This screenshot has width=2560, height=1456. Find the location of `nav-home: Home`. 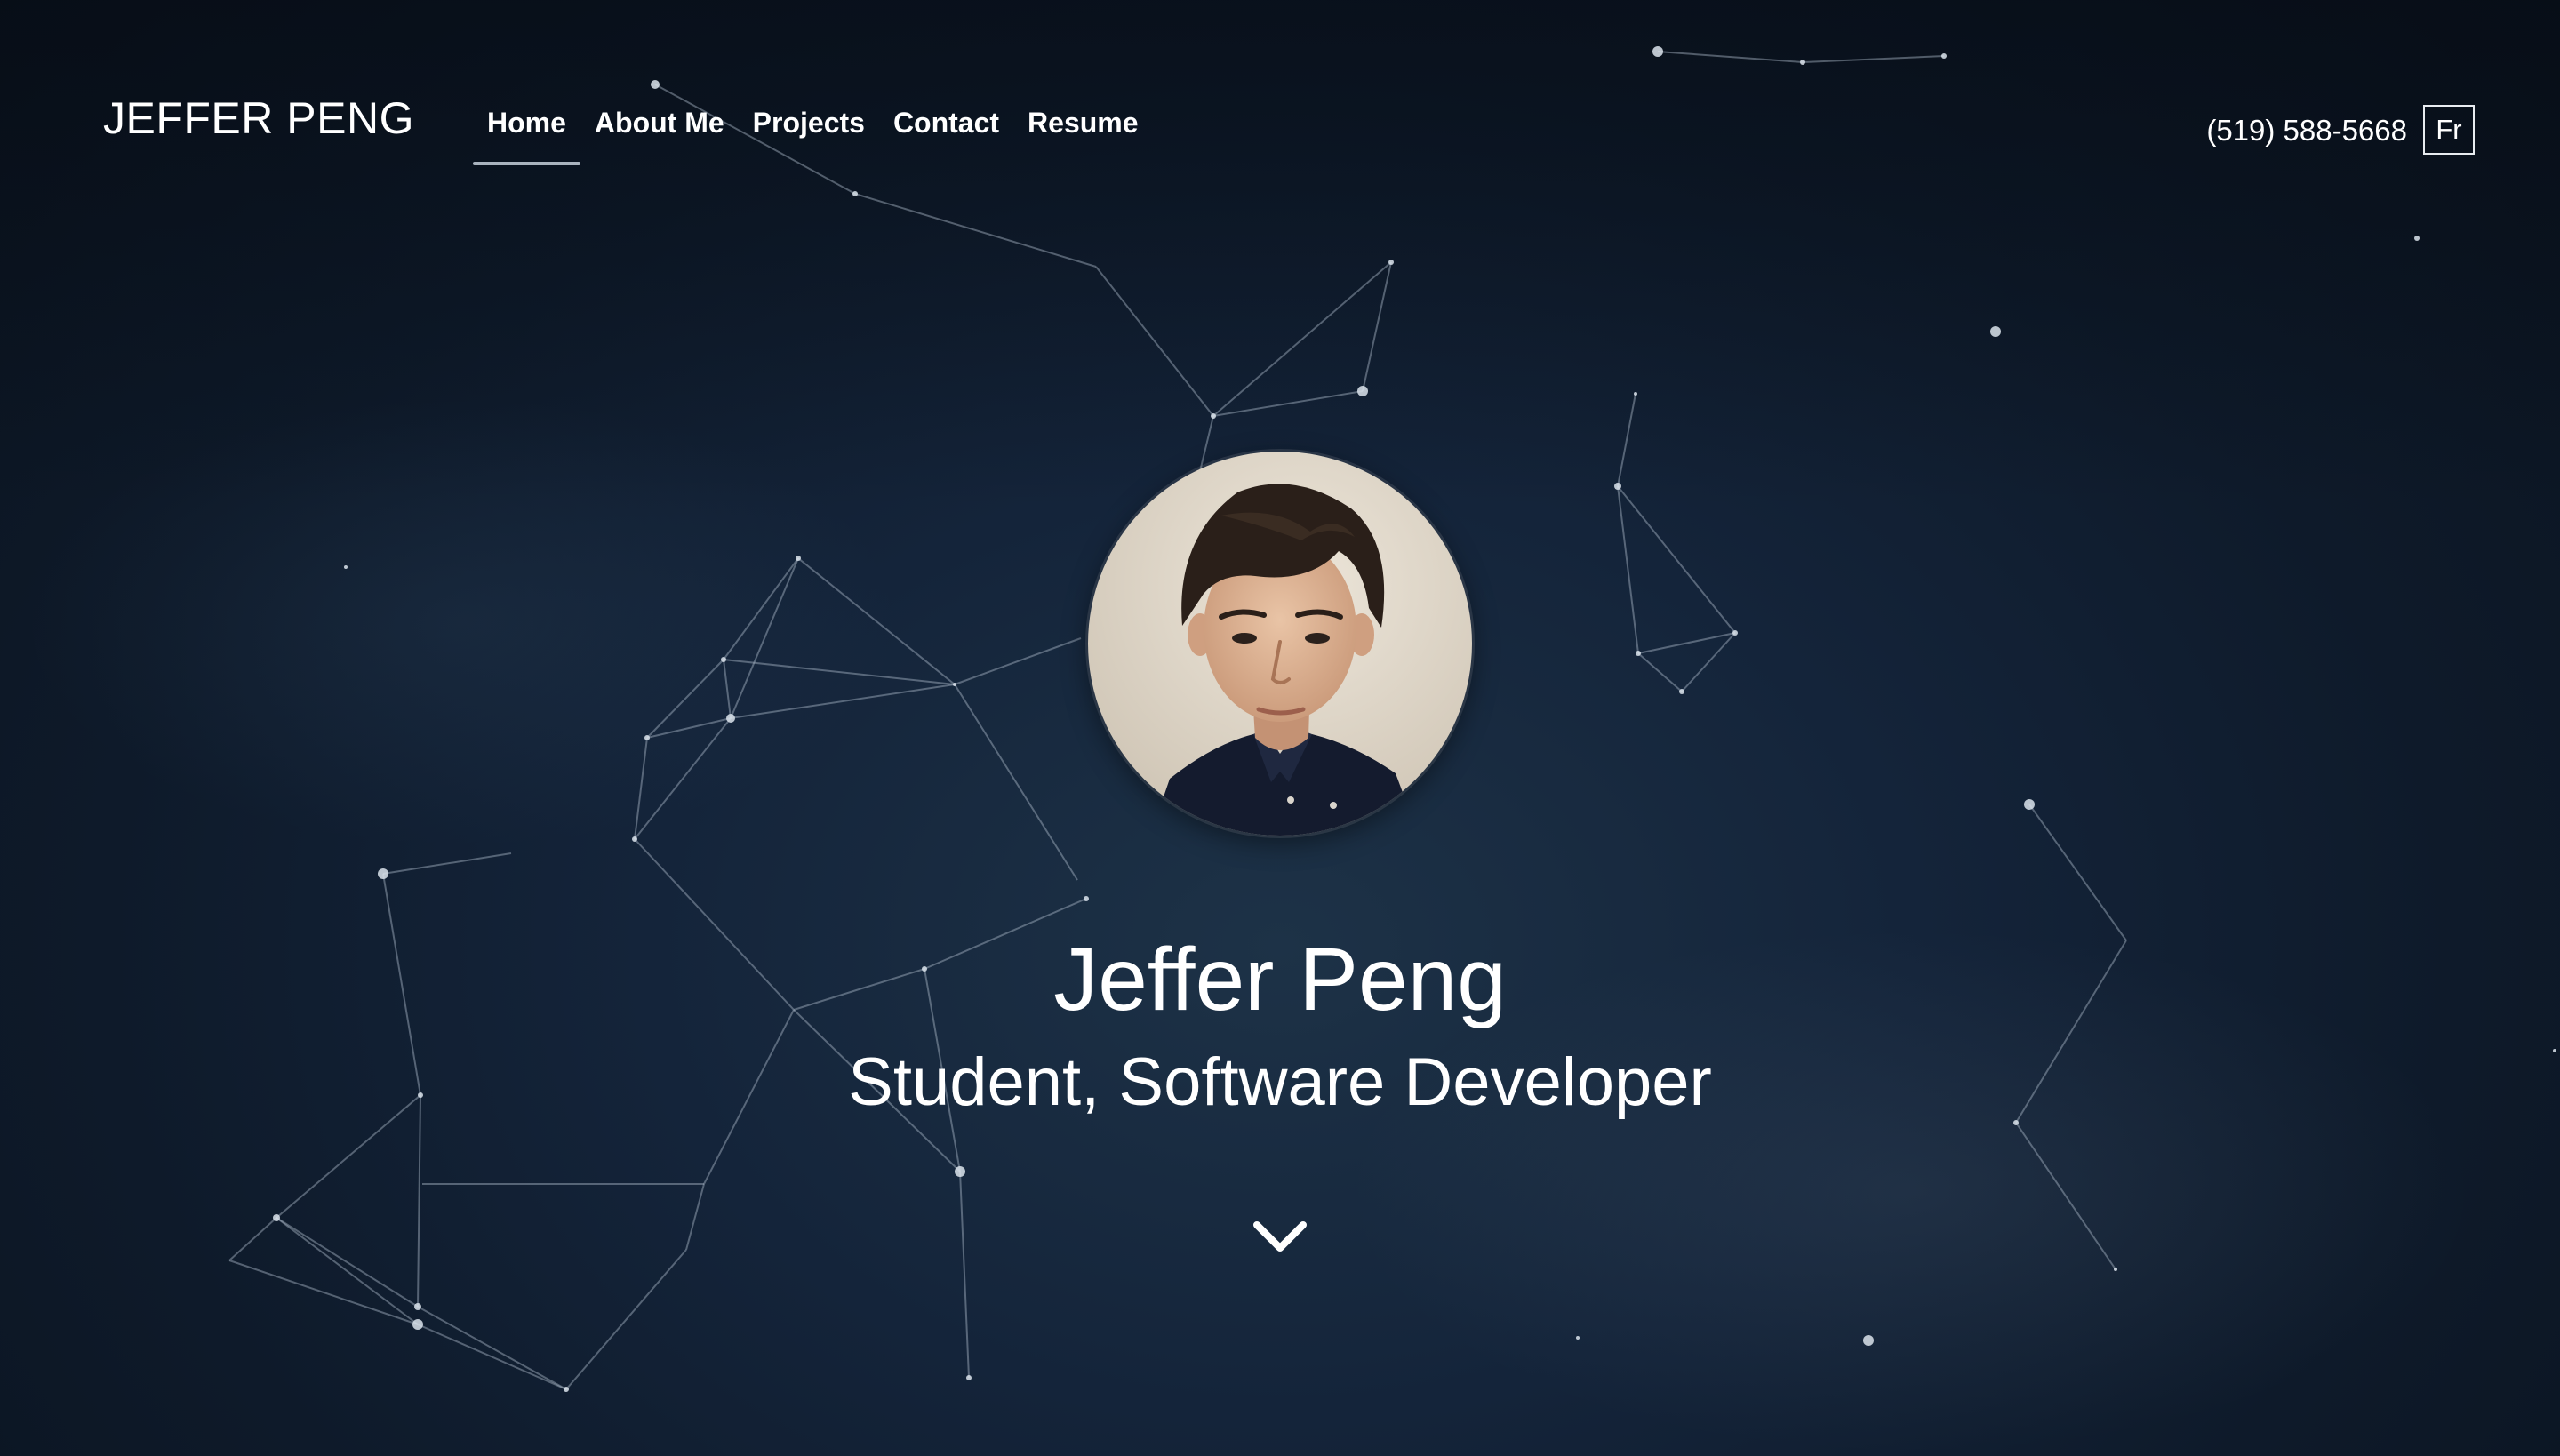

nav-home: Home is located at coordinates (526, 136).